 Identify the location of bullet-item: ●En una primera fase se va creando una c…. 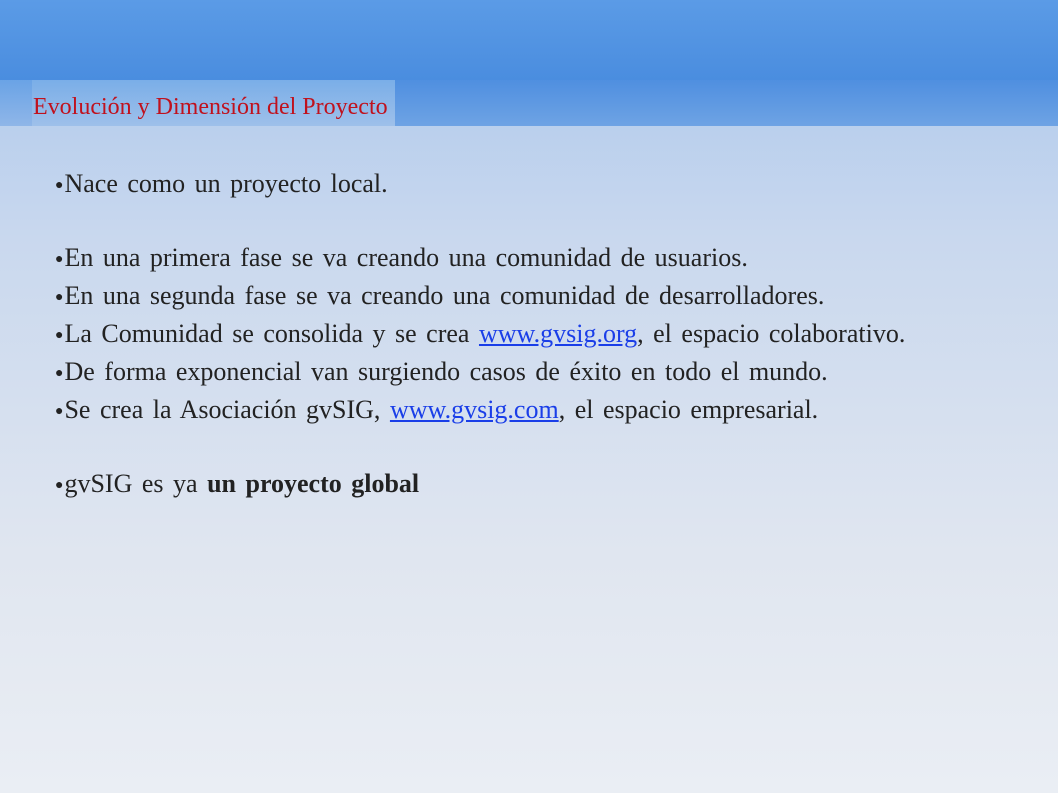
(545, 259).